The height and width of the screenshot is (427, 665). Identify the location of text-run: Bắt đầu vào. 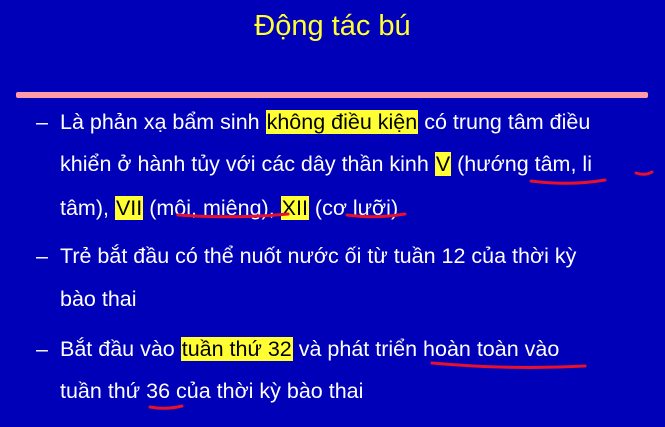
(120, 349).